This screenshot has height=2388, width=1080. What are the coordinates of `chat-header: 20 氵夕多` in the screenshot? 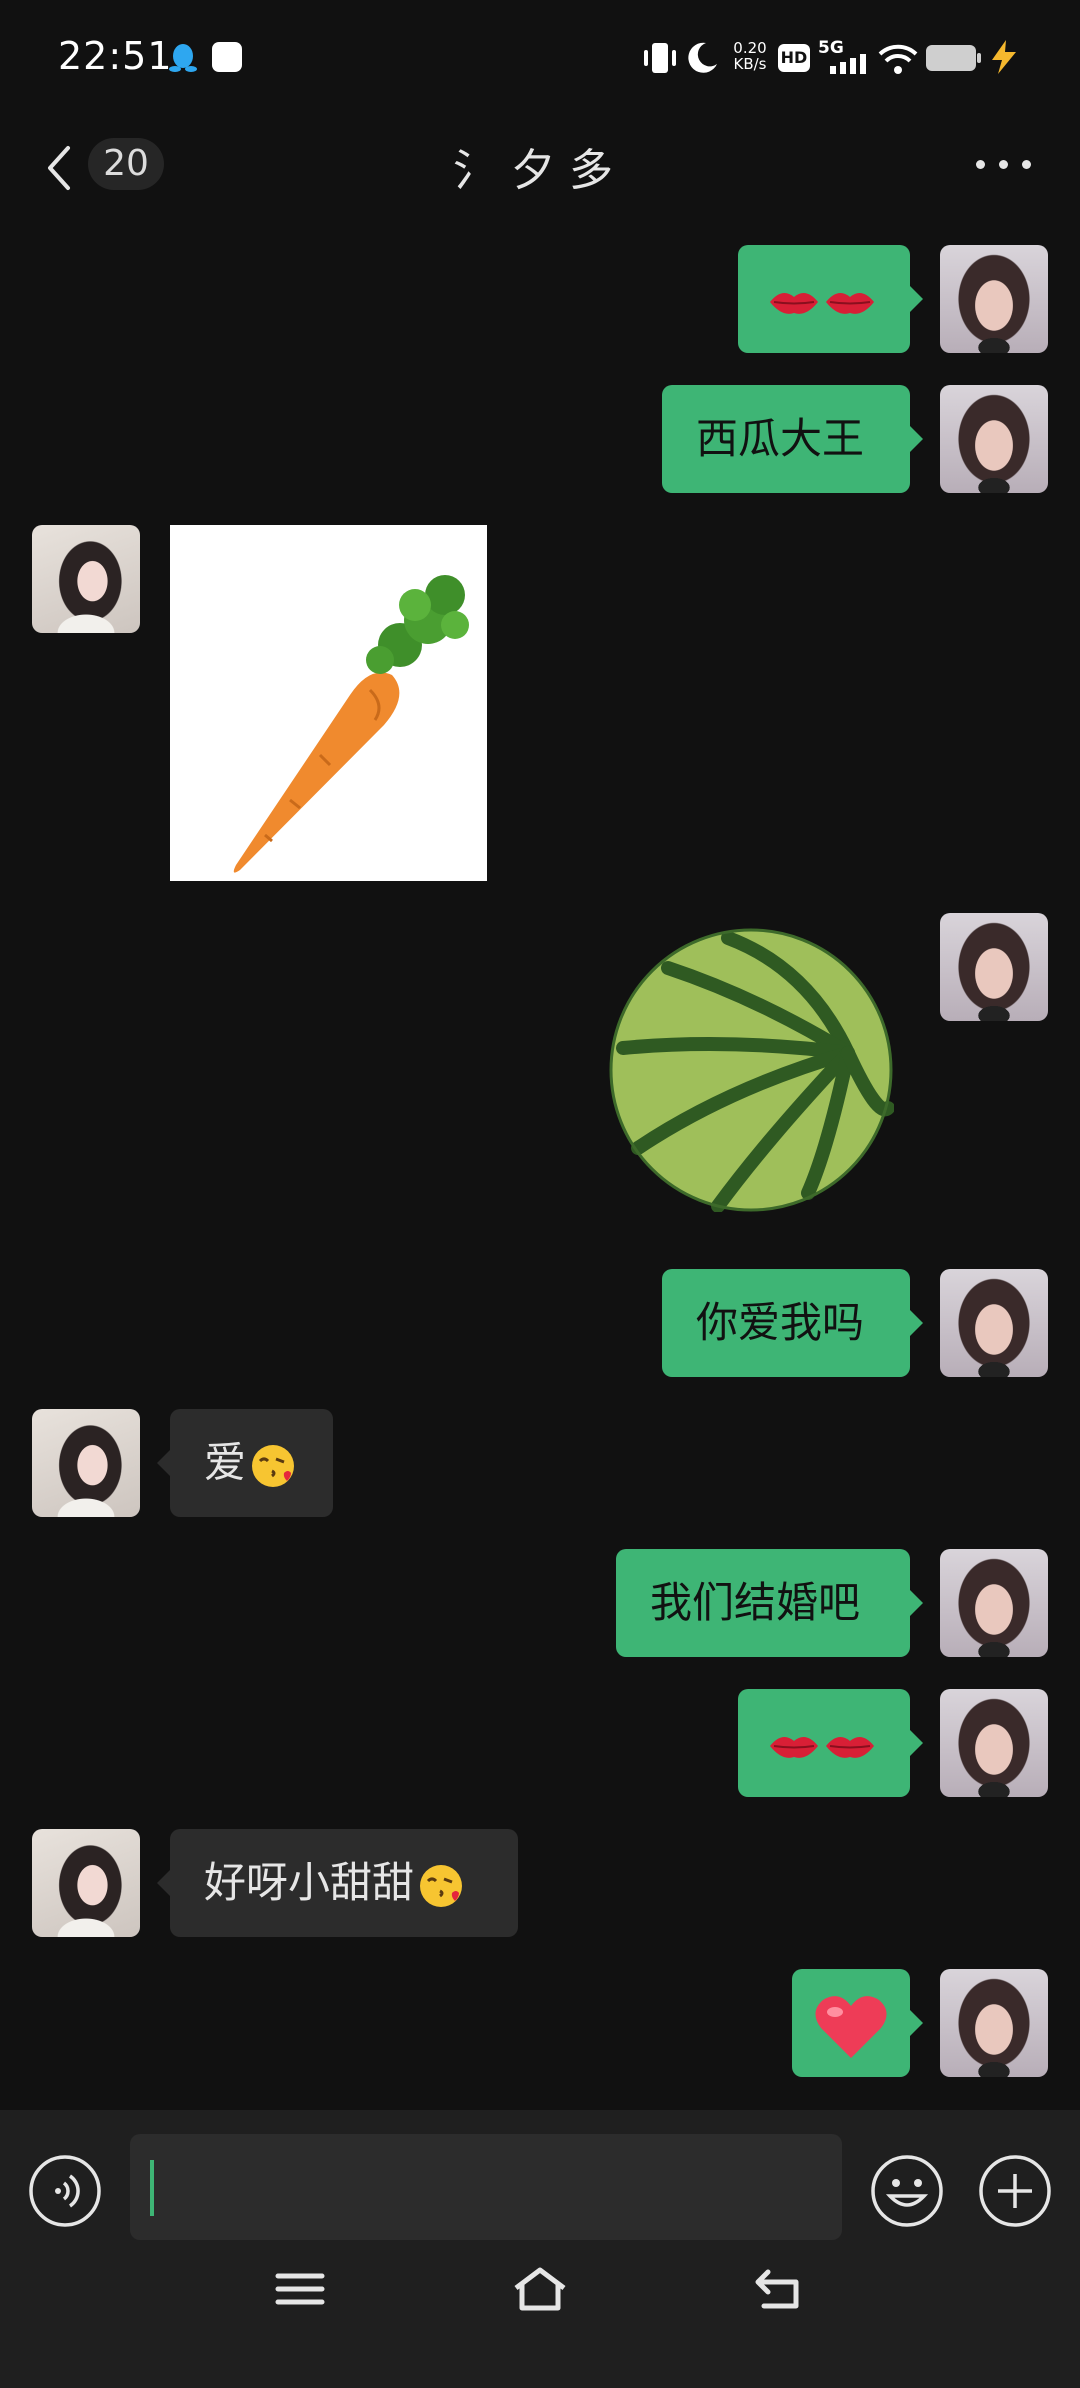 It's located at (540, 162).